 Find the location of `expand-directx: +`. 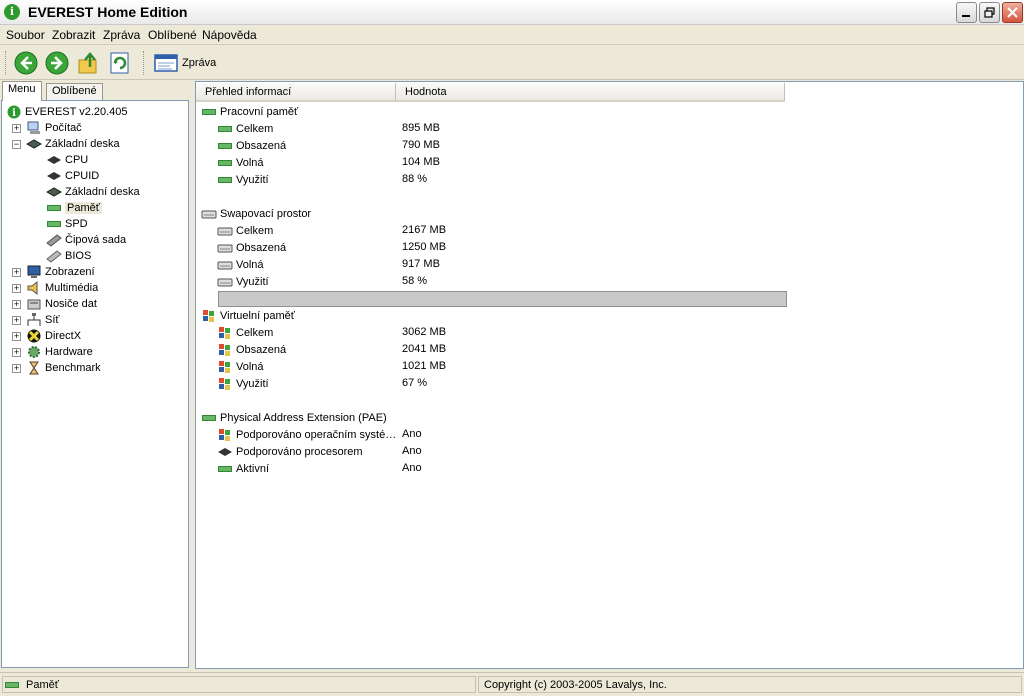

expand-directx: + is located at coordinates (16, 336).